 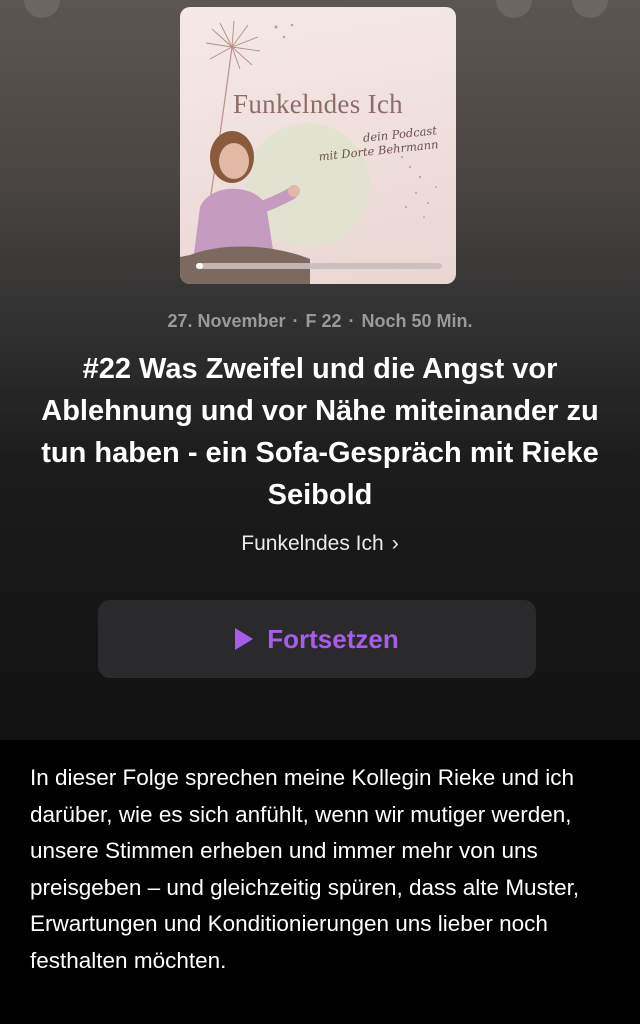 What do you see at coordinates (323, 321) in the screenshot?
I see `episode-number: F 22` at bounding box center [323, 321].